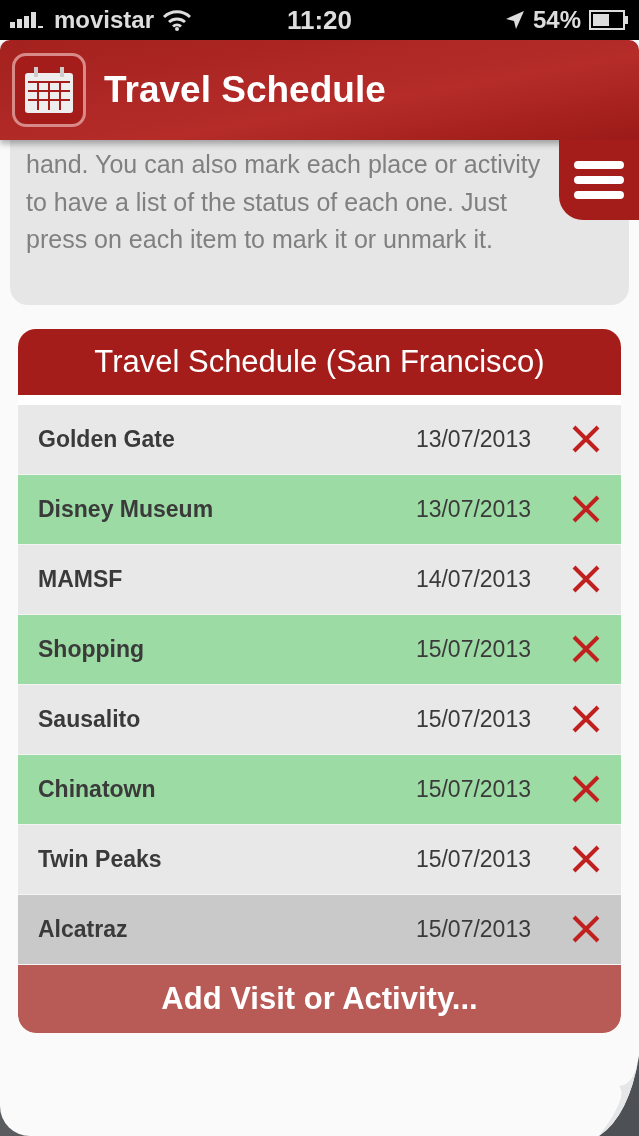  What do you see at coordinates (609, 20) in the screenshot?
I see `battery-icon` at bounding box center [609, 20].